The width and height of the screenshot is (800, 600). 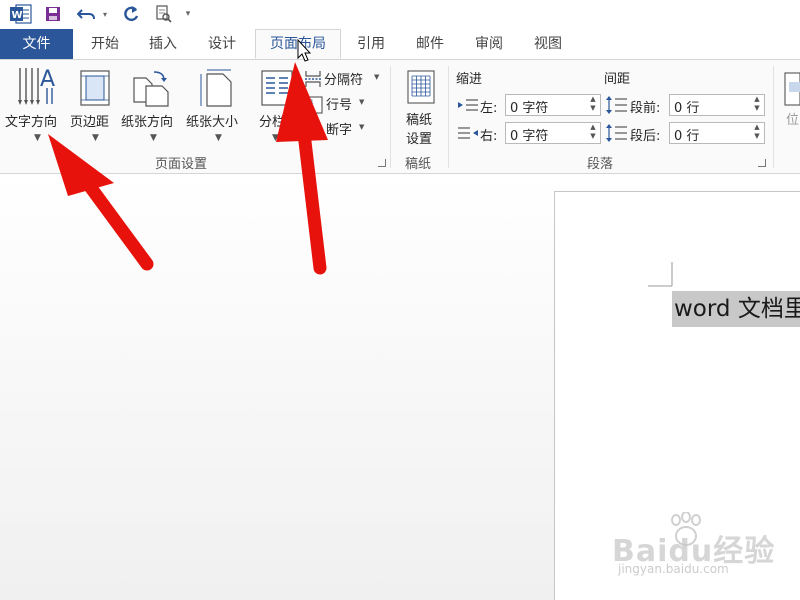 I want to click on mouse-cursor-icon, so click(x=304, y=50).